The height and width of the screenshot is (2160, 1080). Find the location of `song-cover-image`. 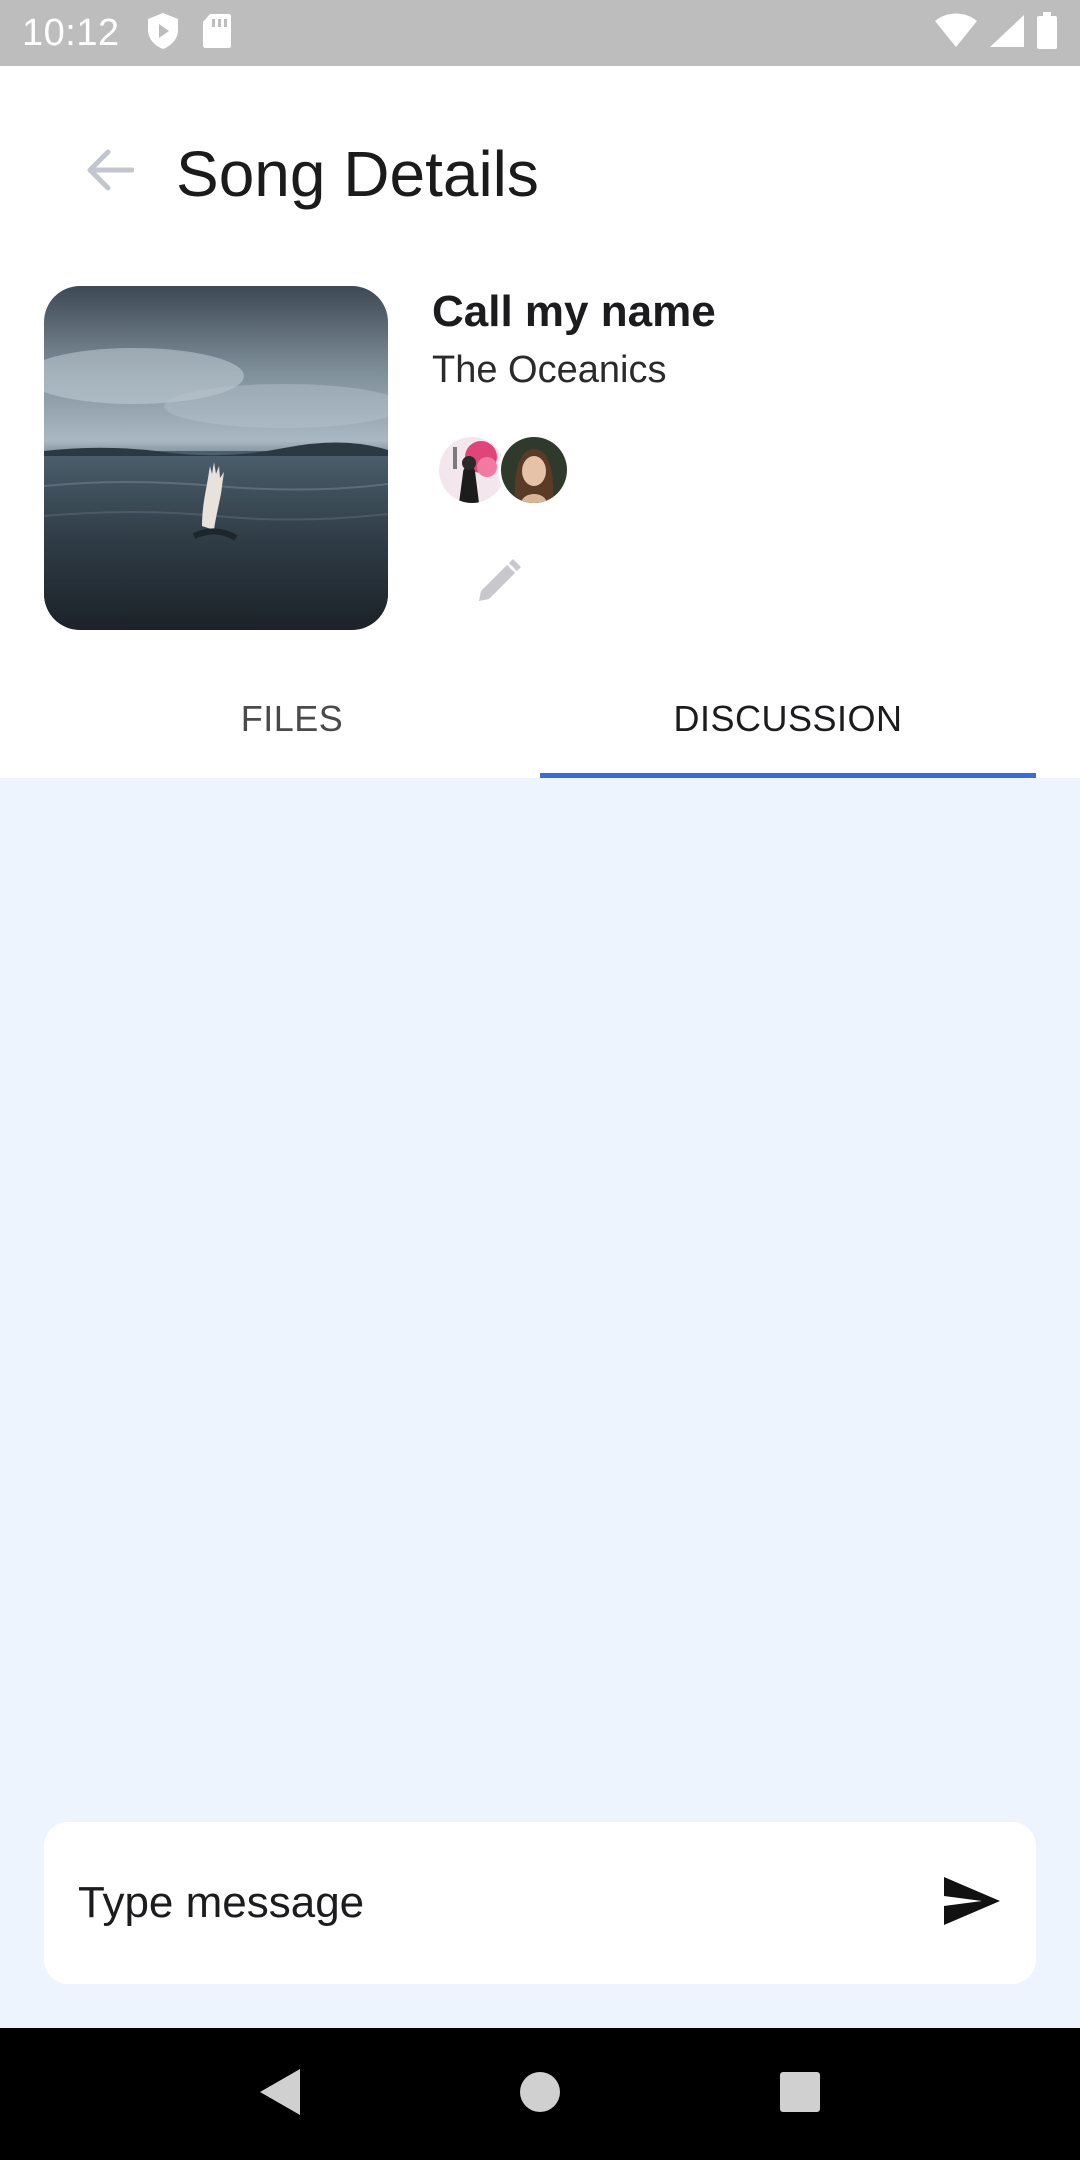

song-cover-image is located at coordinates (216, 458).